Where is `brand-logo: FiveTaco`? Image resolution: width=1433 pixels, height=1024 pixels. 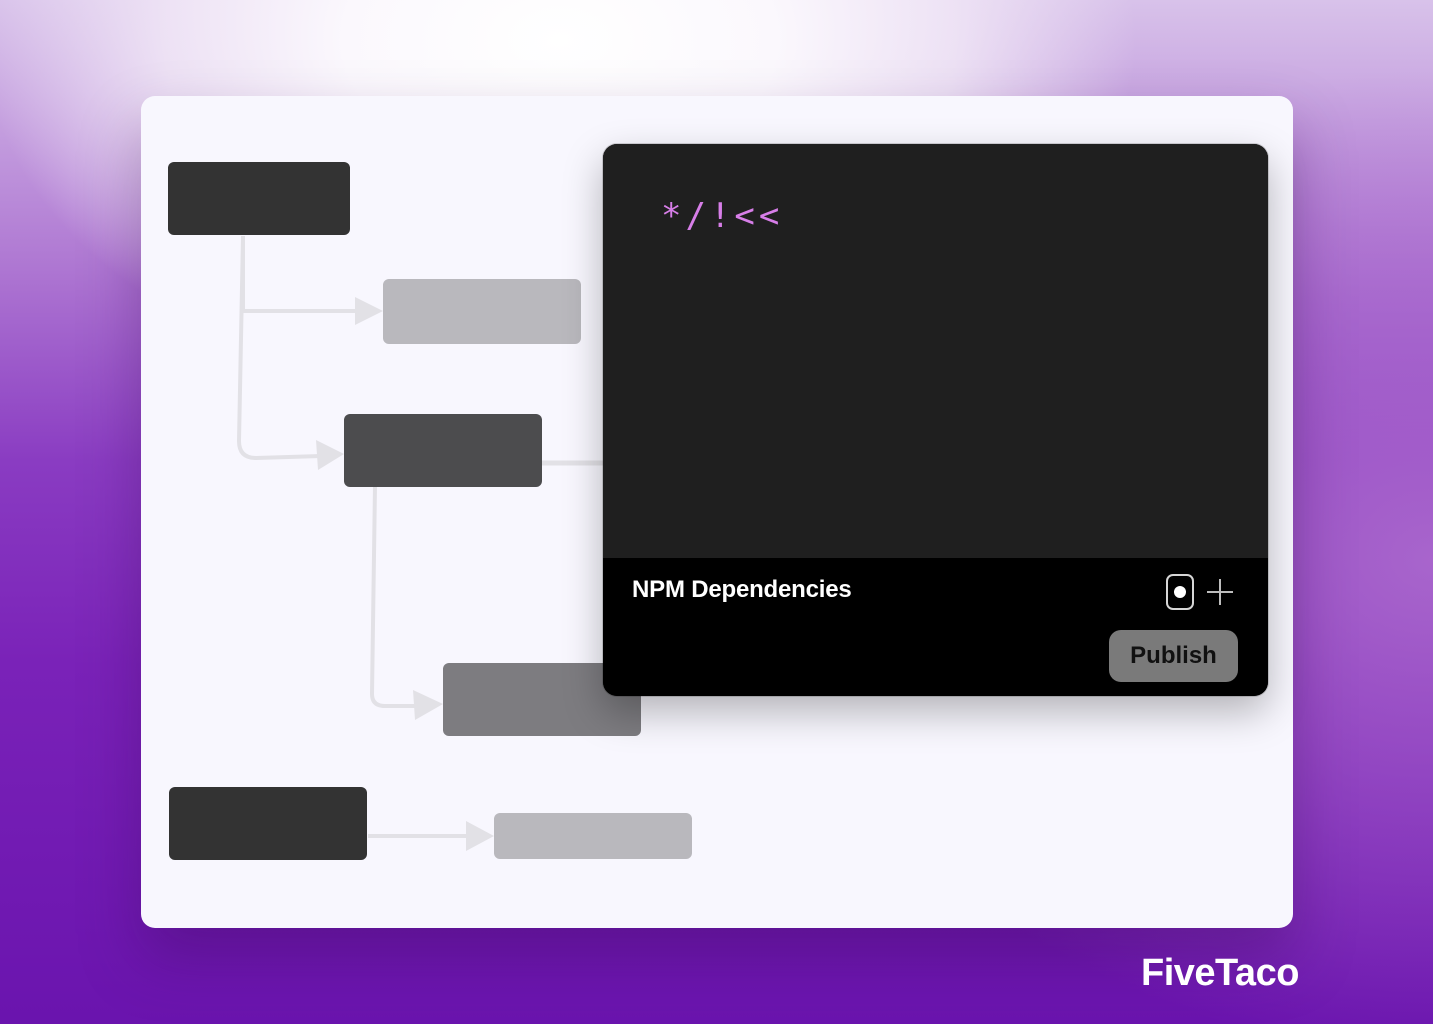
brand-logo: FiveTaco is located at coordinates (1220, 973).